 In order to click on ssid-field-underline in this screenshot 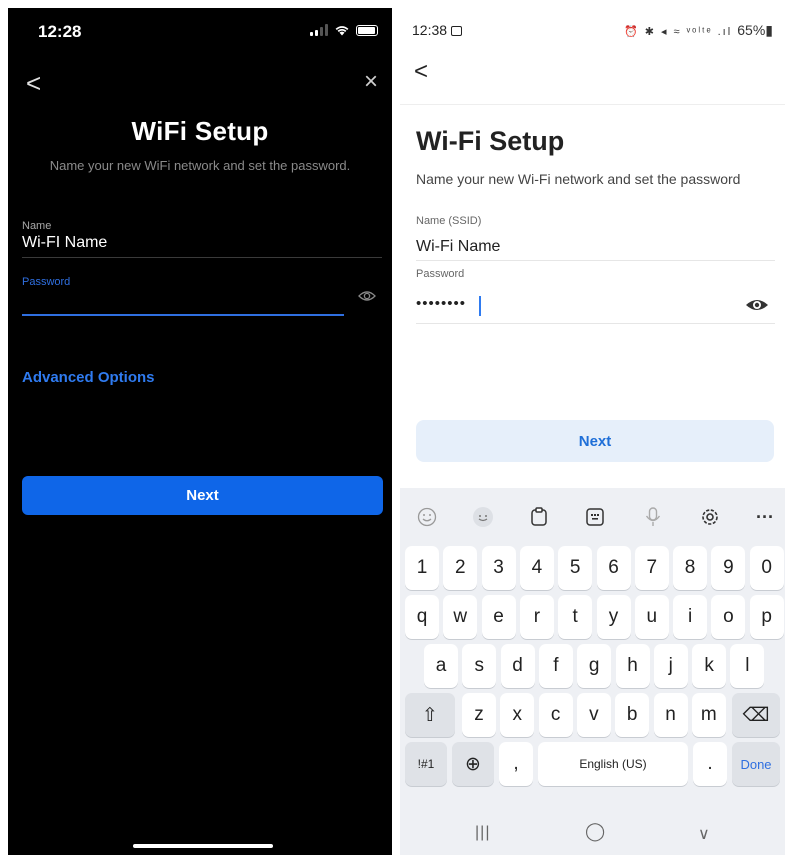, I will do `click(595, 260)`.